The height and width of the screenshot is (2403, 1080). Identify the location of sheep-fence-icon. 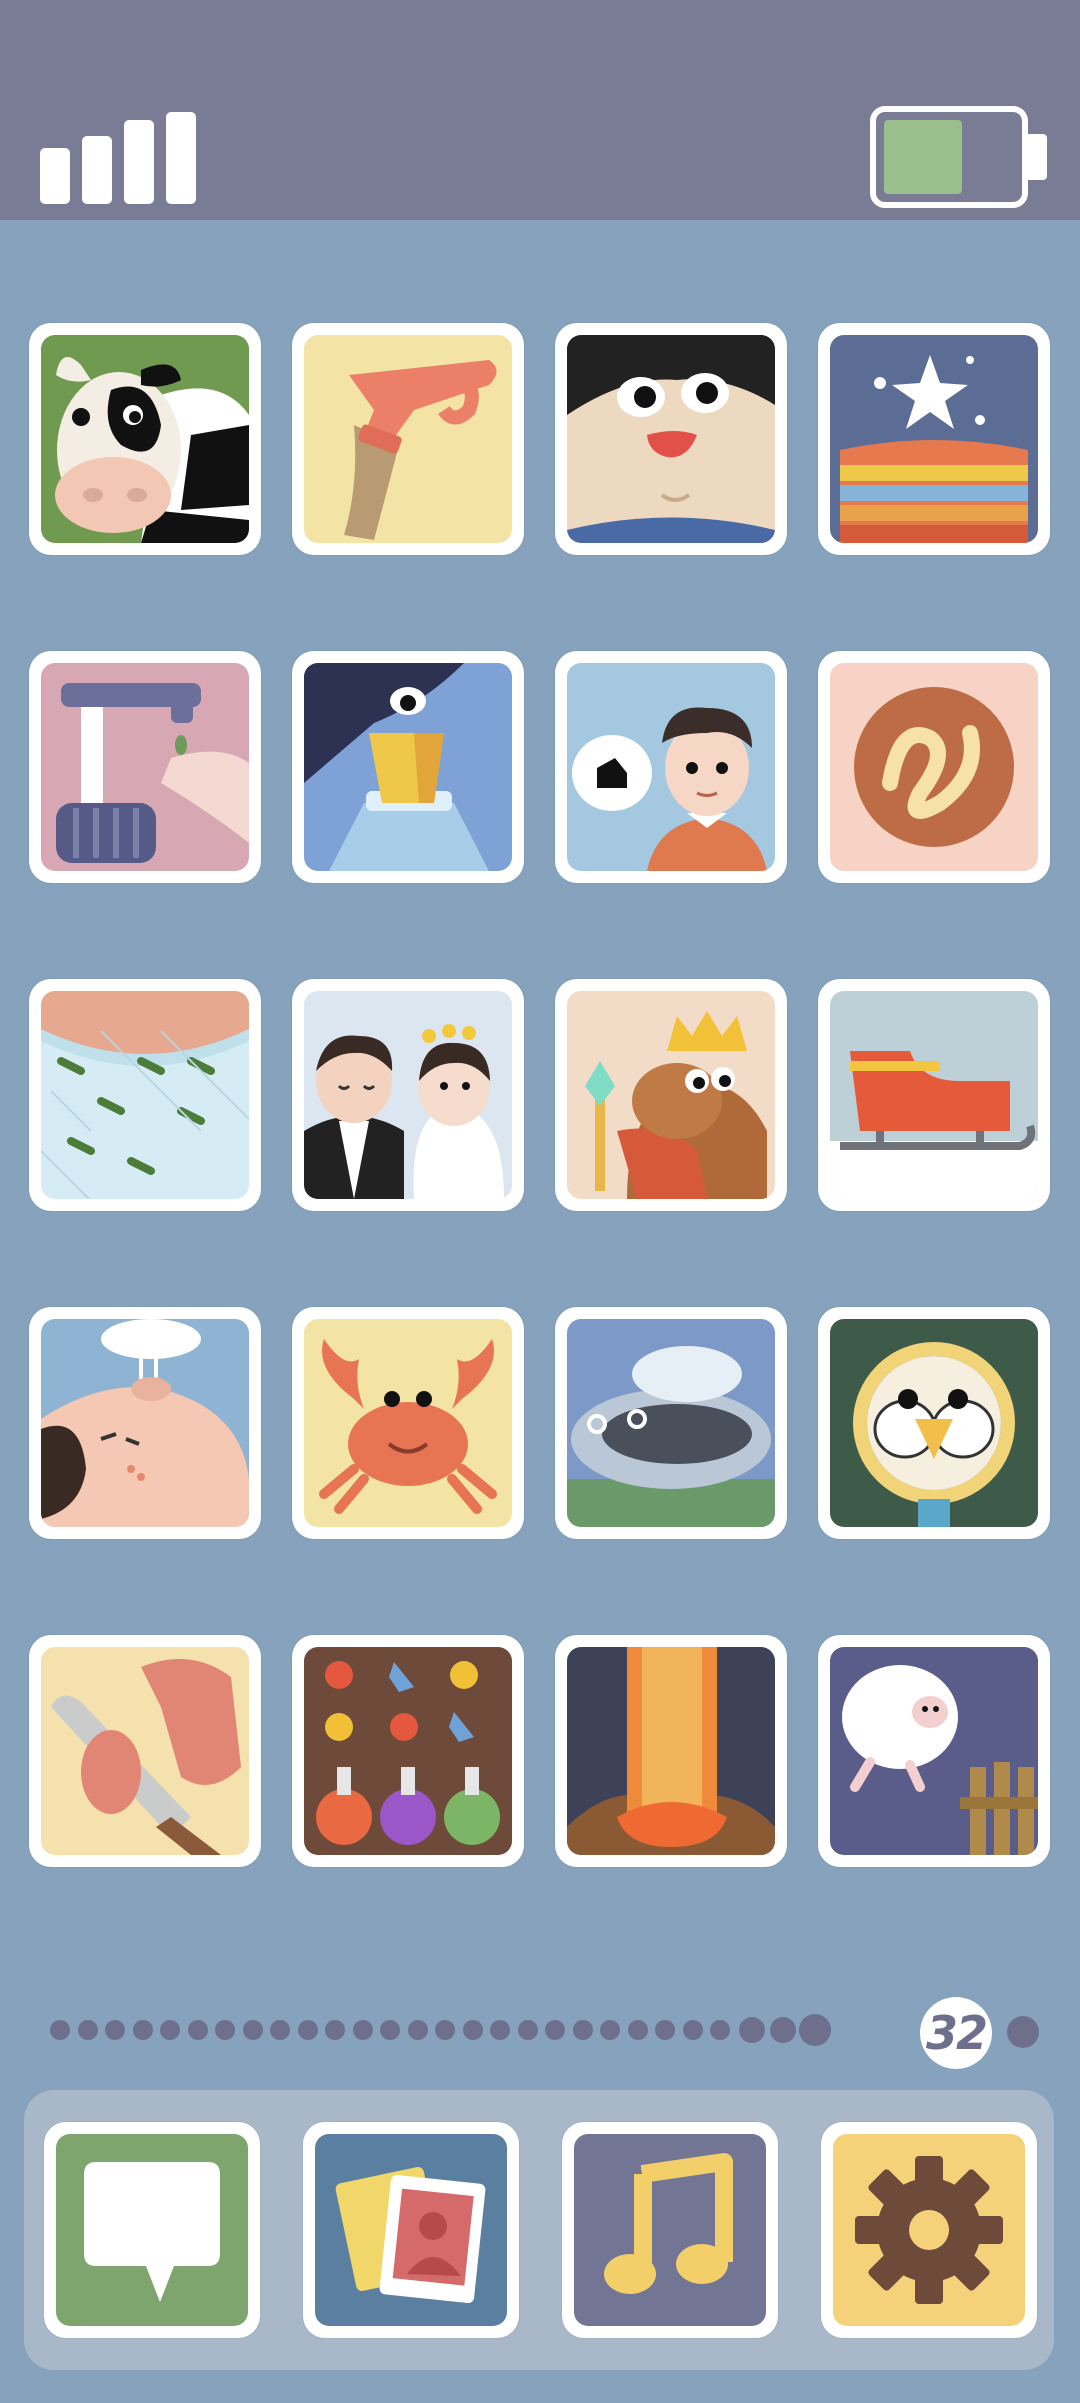
(934, 1751).